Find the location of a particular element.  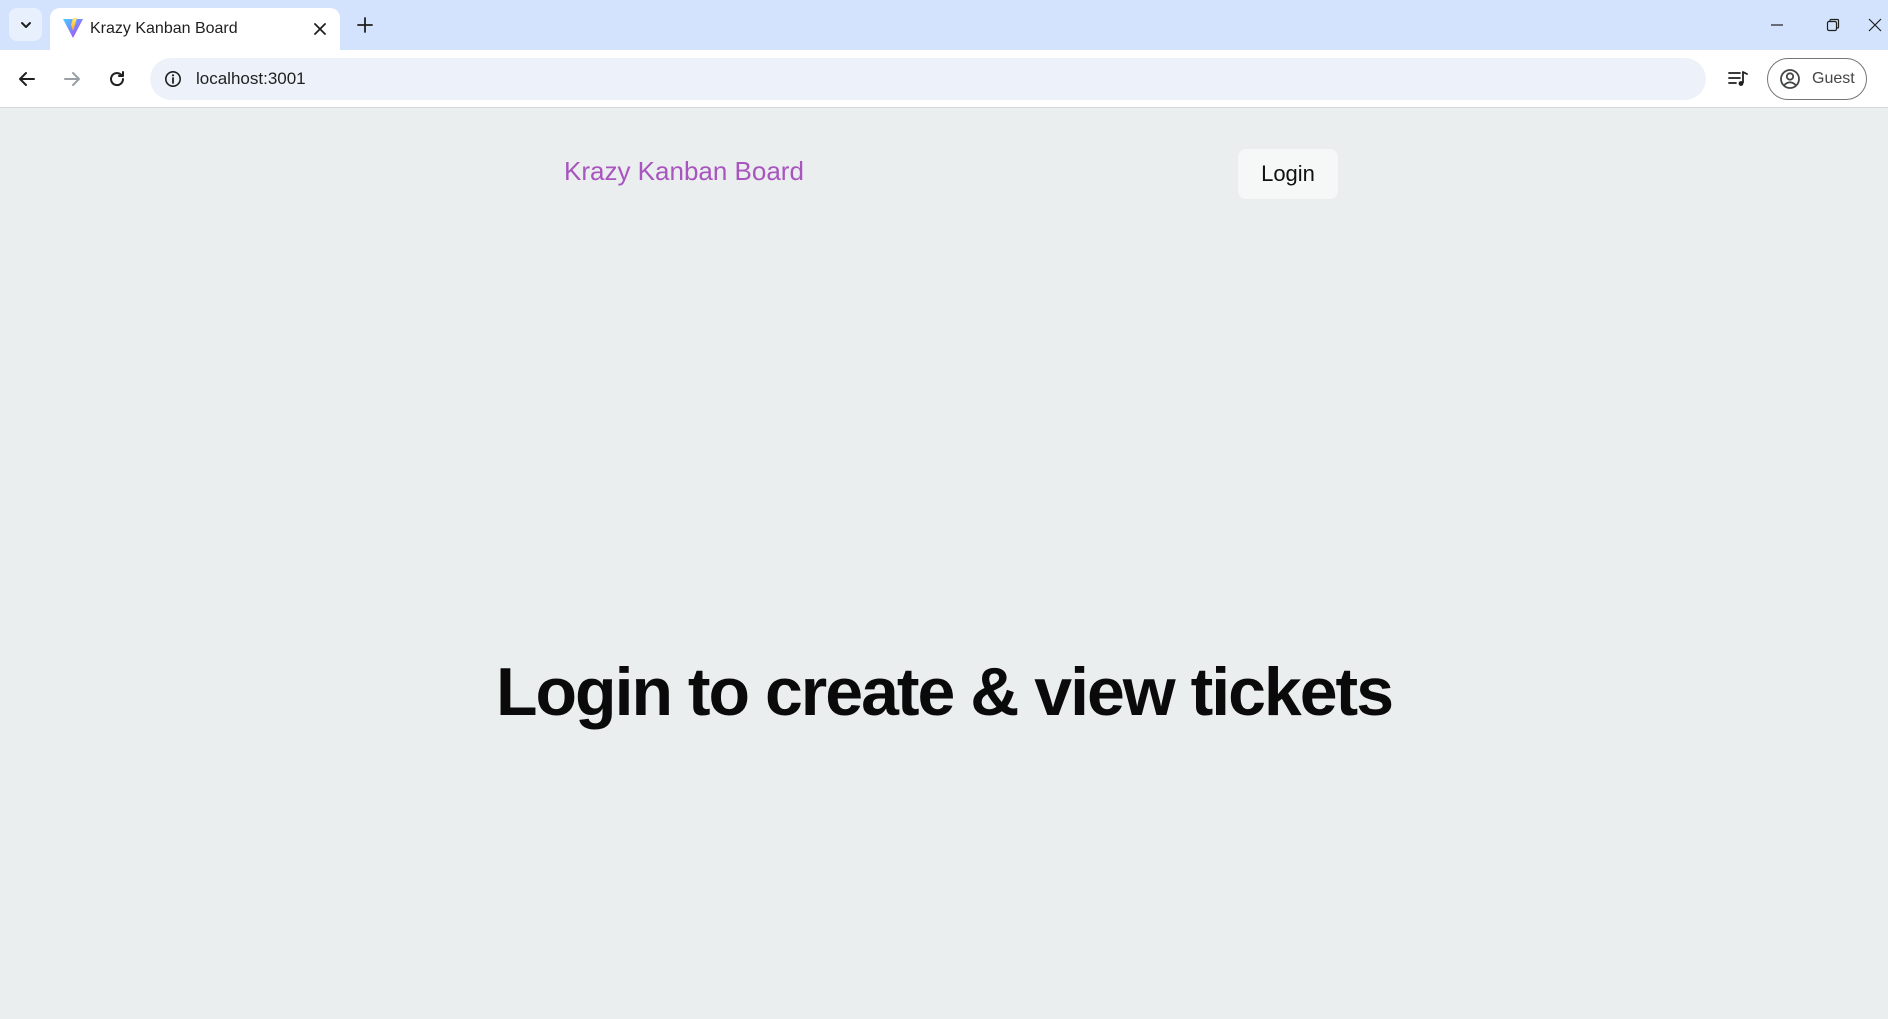

browser-tab-active: Krazy Kanban Board is located at coordinates (195, 29).